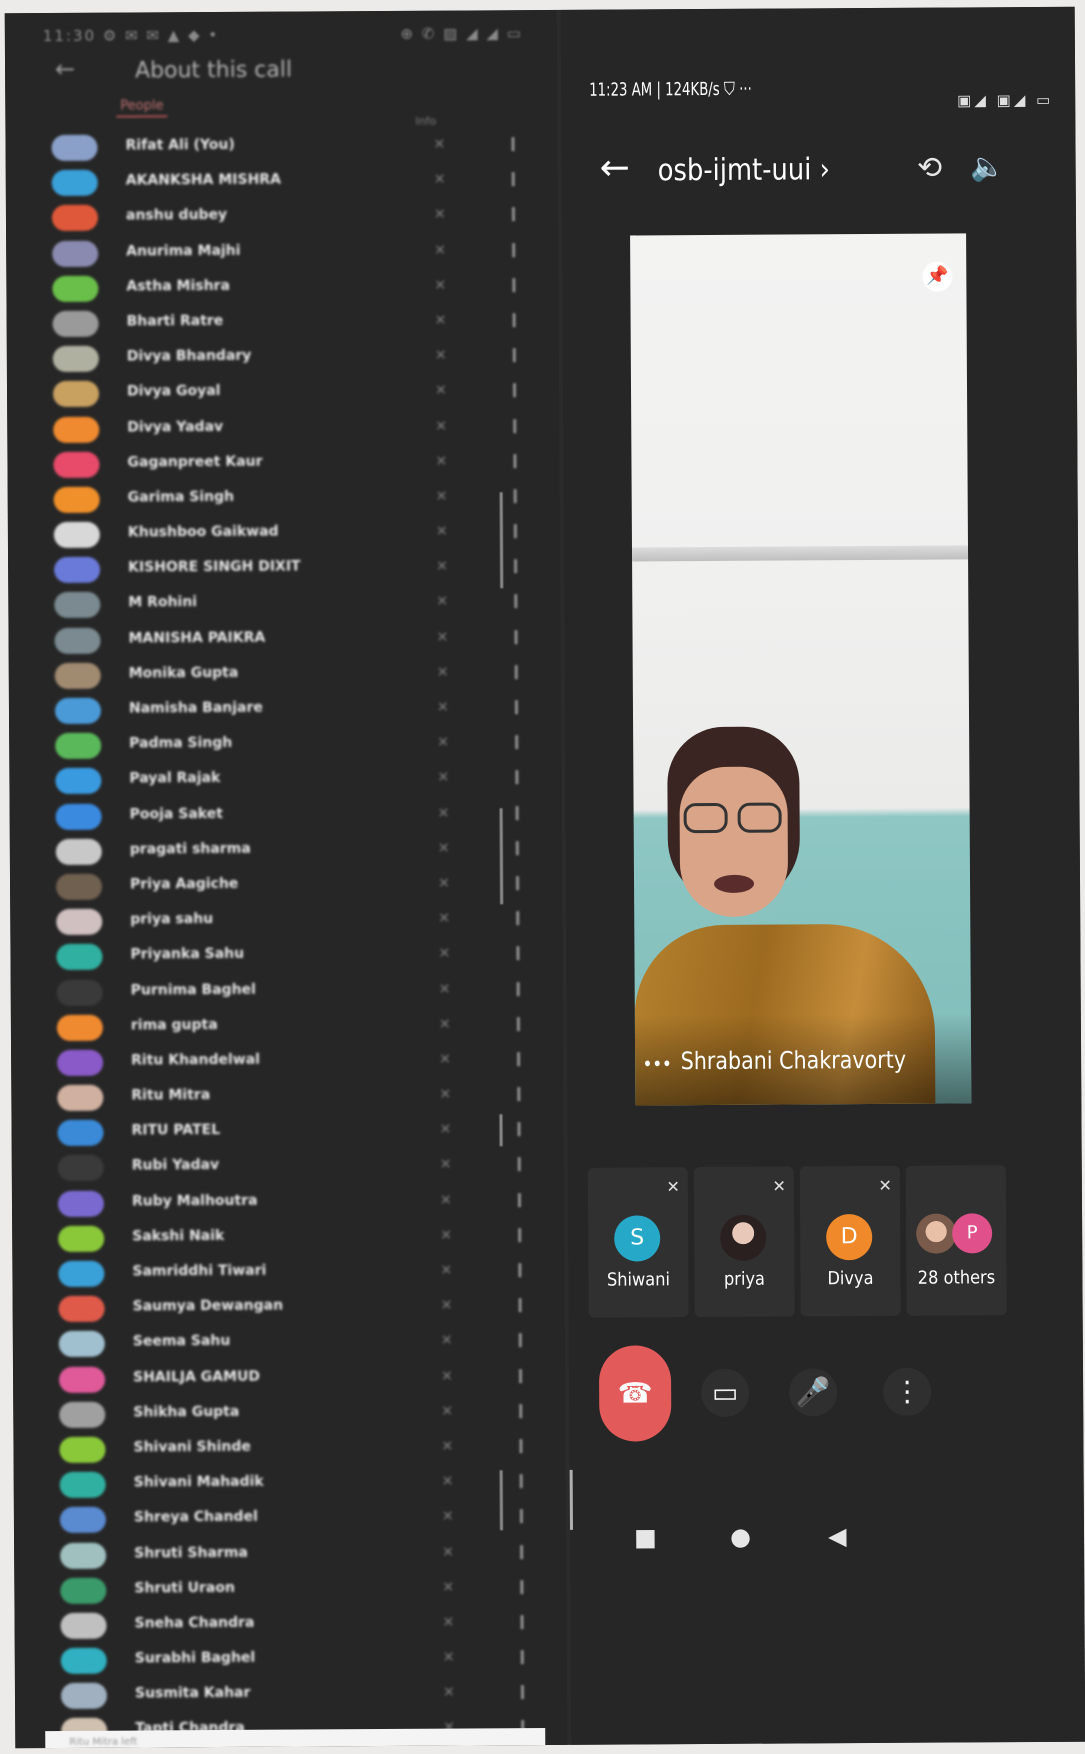 The width and height of the screenshot is (1085, 1754). Describe the element at coordinates (299, 710) in the screenshot. I see `participant-row: Namisha Banjare ✕` at that location.